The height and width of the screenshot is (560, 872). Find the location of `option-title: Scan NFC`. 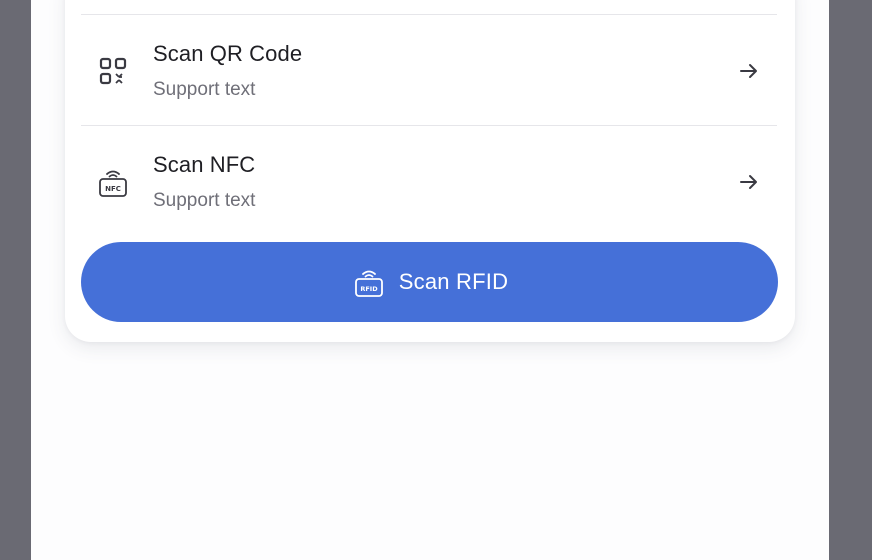

option-title: Scan NFC is located at coordinates (204, 164).